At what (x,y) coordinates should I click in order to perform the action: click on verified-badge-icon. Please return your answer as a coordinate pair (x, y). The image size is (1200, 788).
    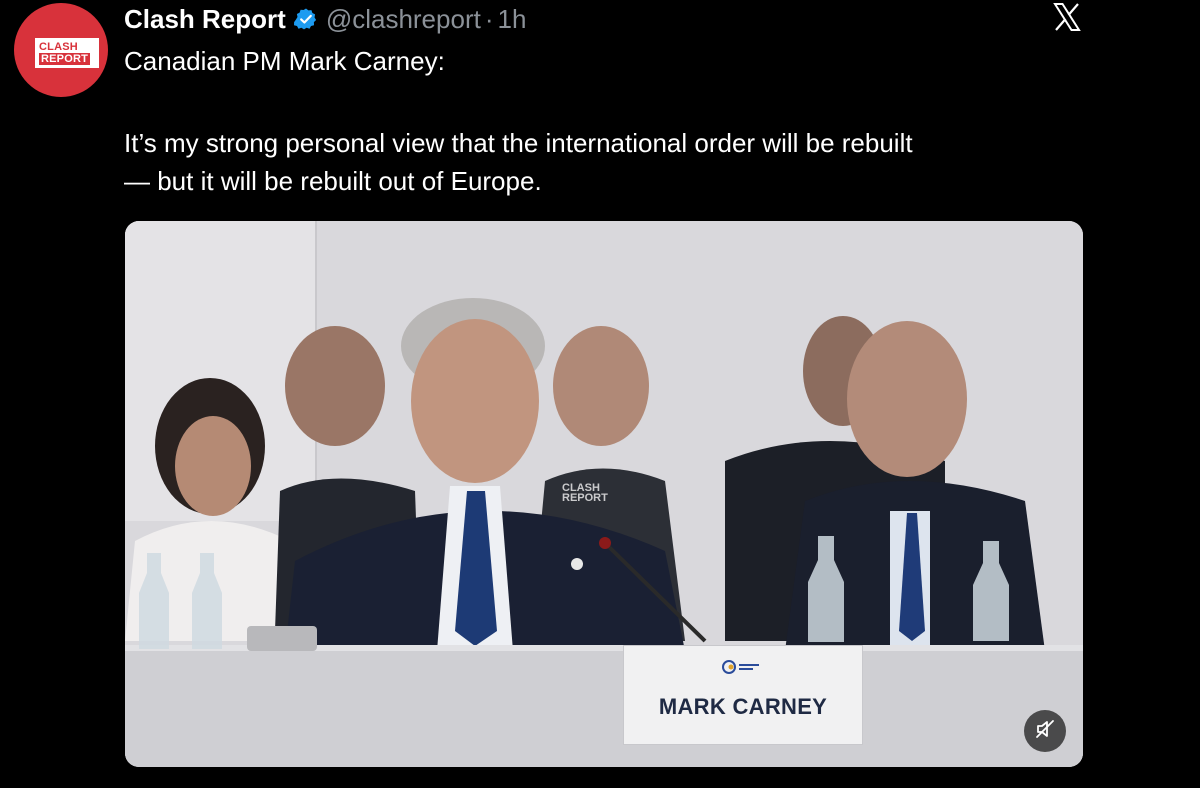
    Looking at the image, I should click on (305, 19).